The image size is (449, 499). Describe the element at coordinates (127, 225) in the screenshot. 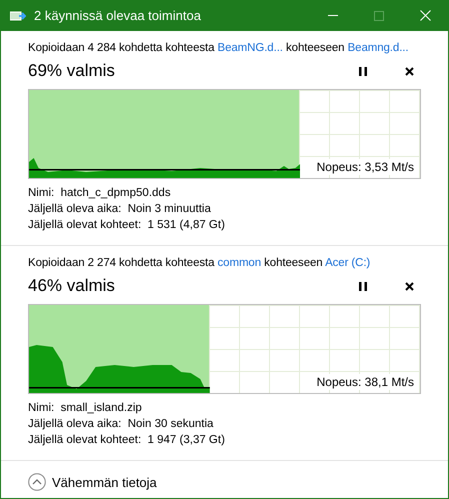

I see `detail-line: Jäljellä olevat kohteet: 1 531 (4,87 Gt)` at that location.